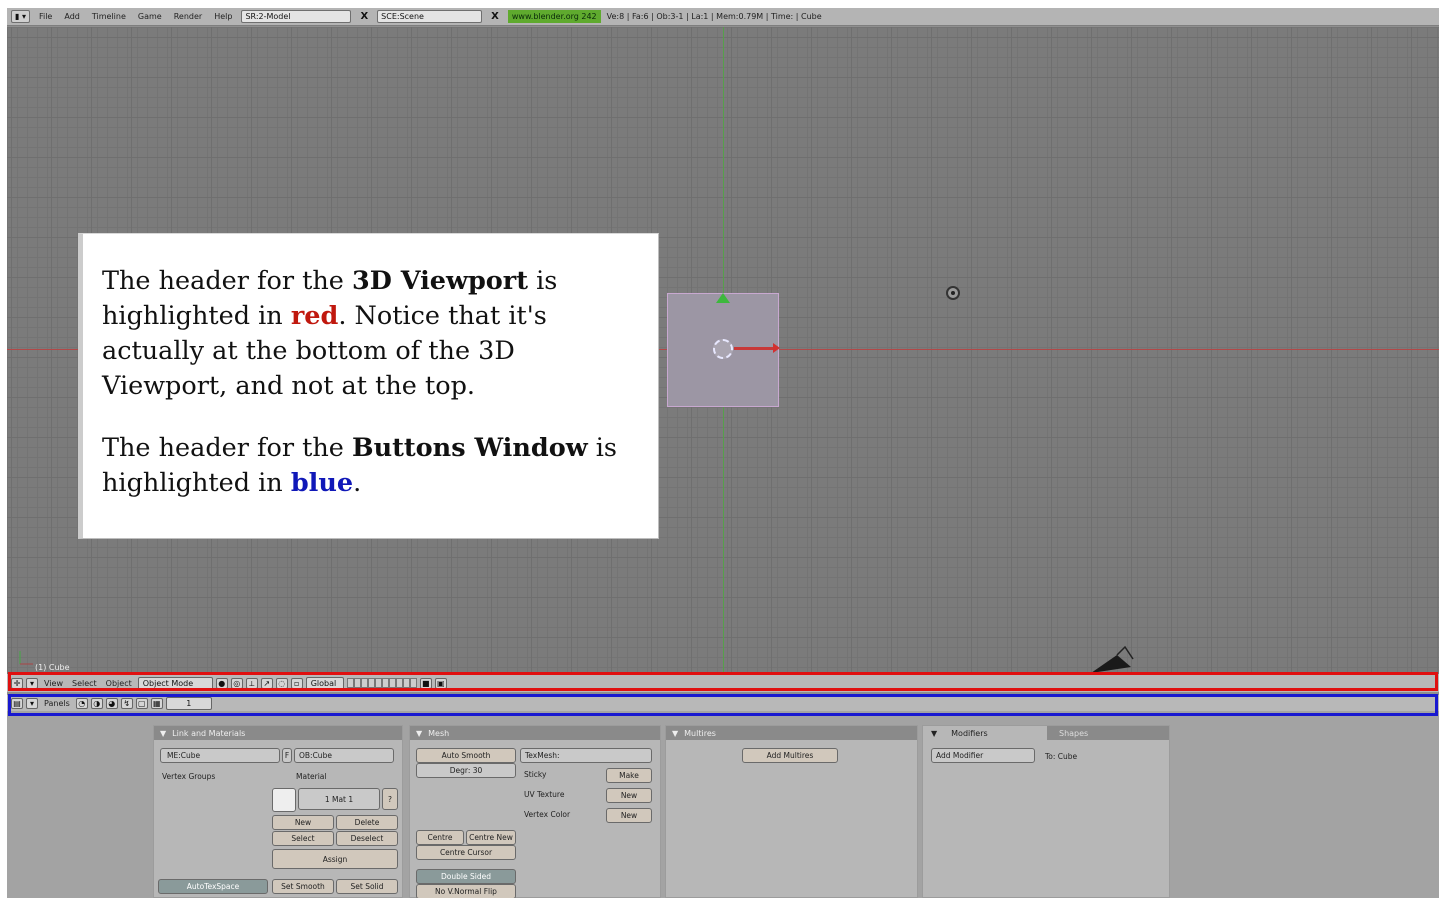 This screenshot has height=898, width=1439. Describe the element at coordinates (266, 683) in the screenshot. I see `translate-icon: ↗` at that location.